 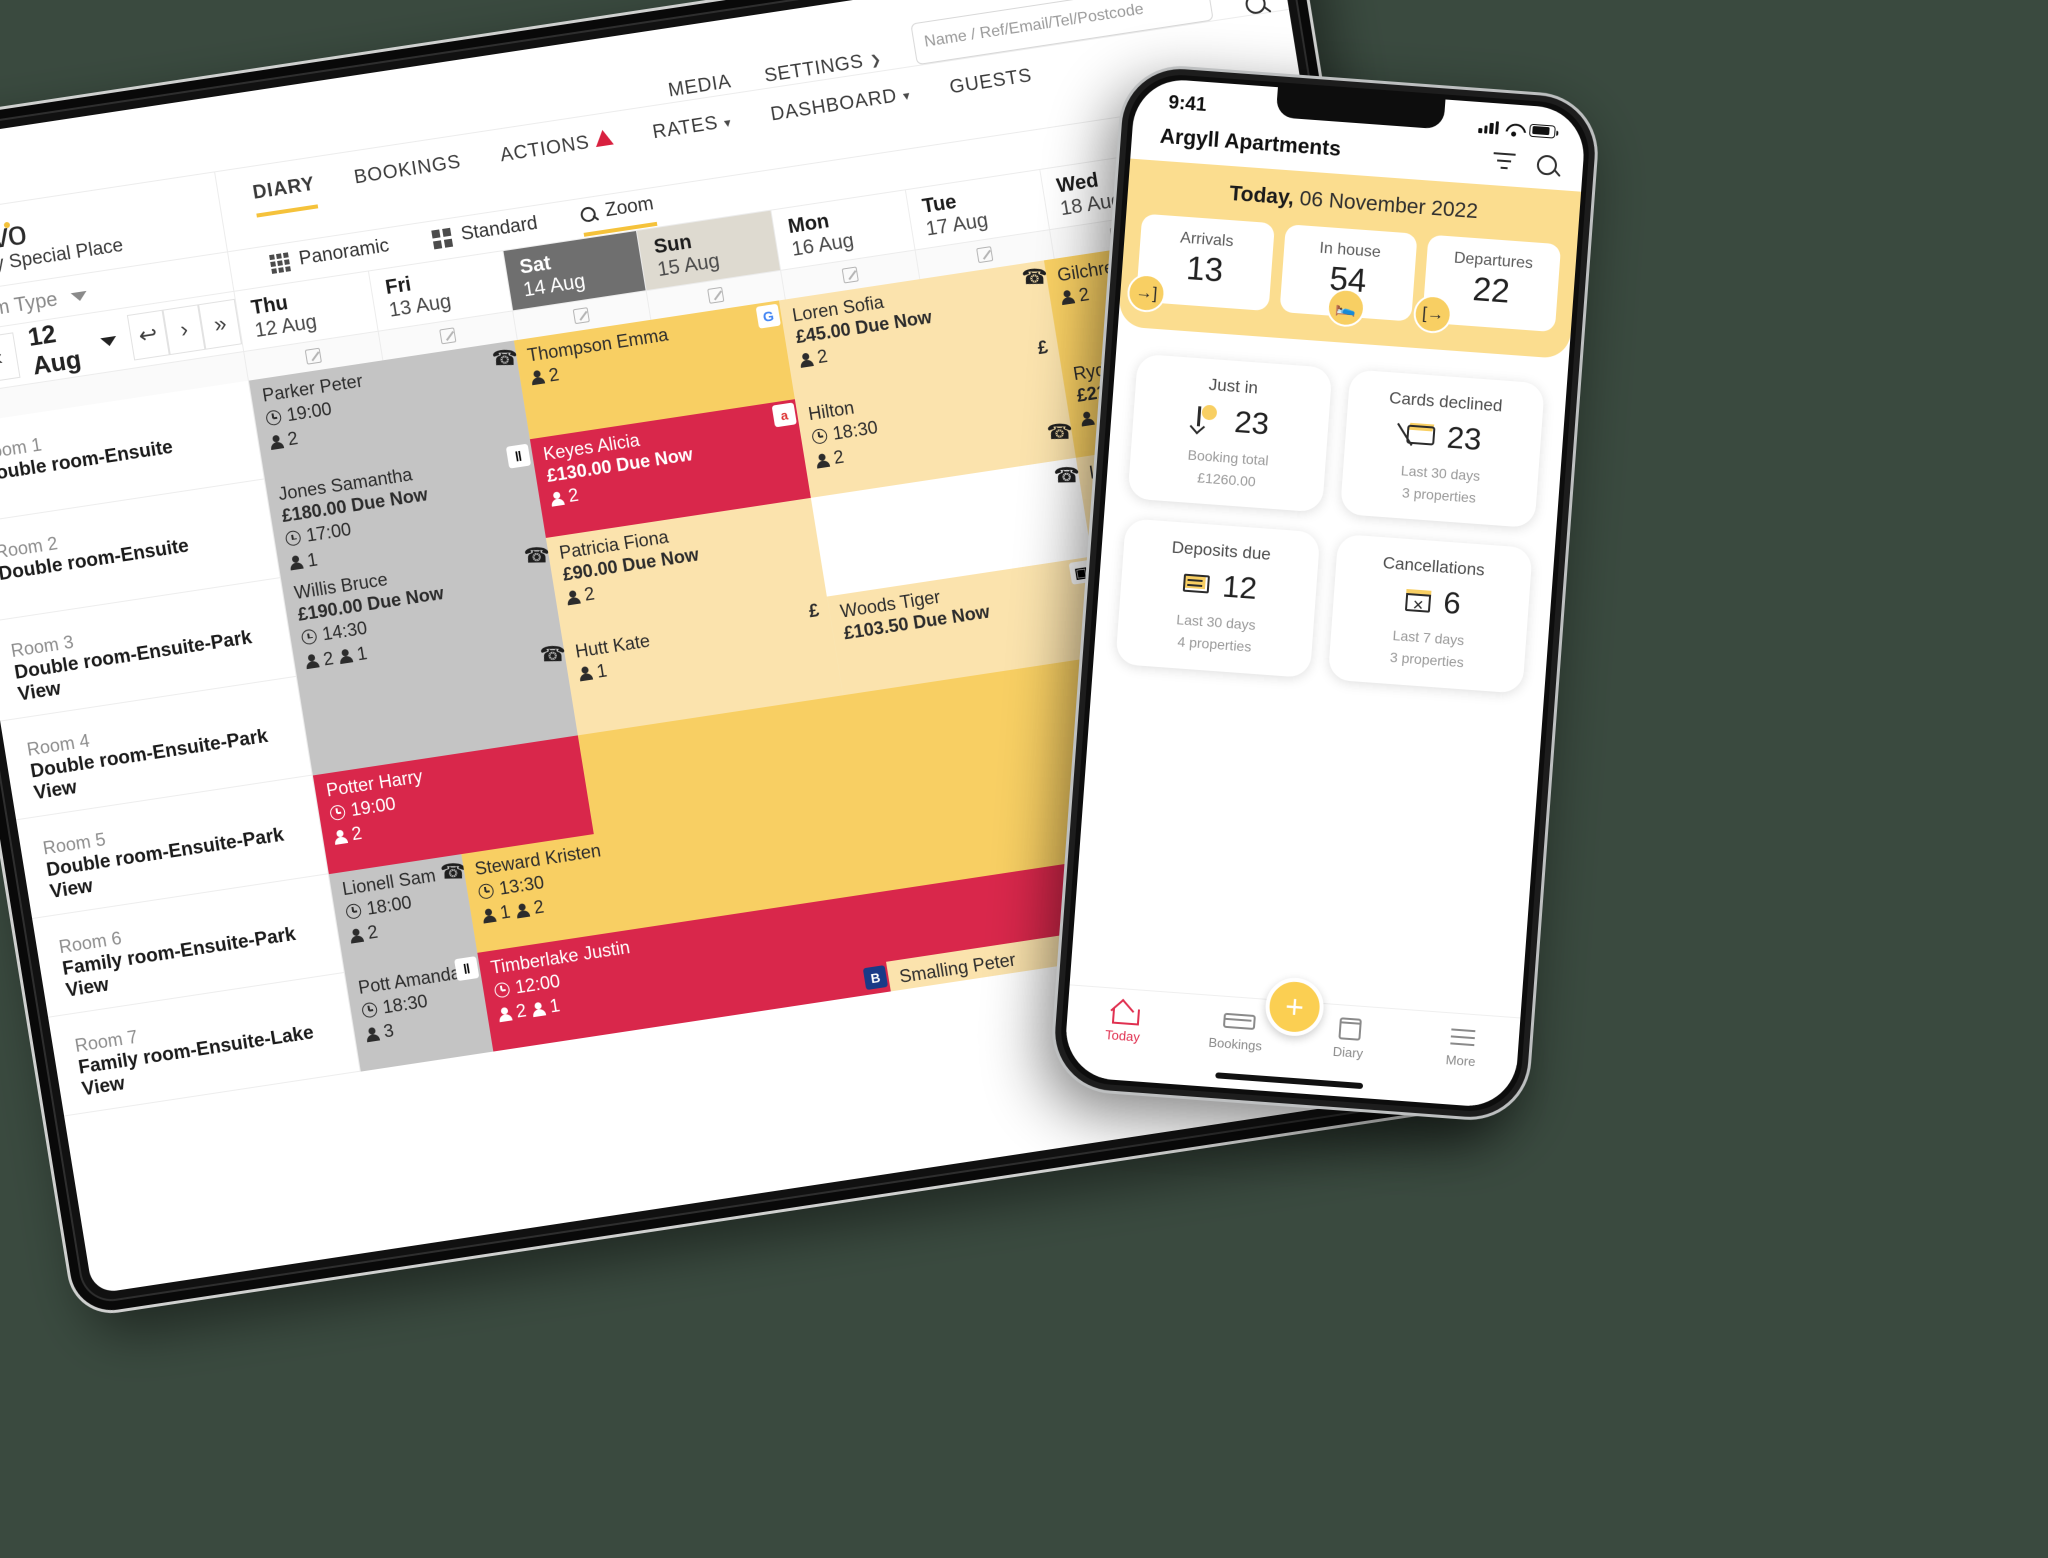 What do you see at coordinates (1514, 128) in the screenshot?
I see `wifi-icon` at bounding box center [1514, 128].